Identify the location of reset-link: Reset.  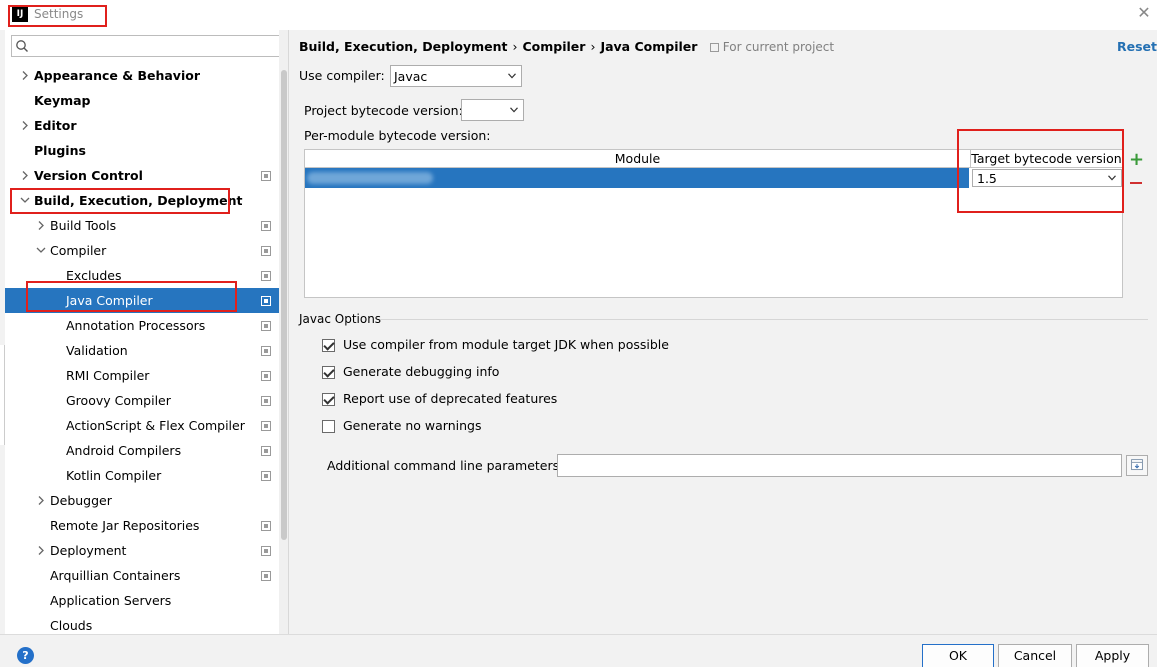
(1137, 46).